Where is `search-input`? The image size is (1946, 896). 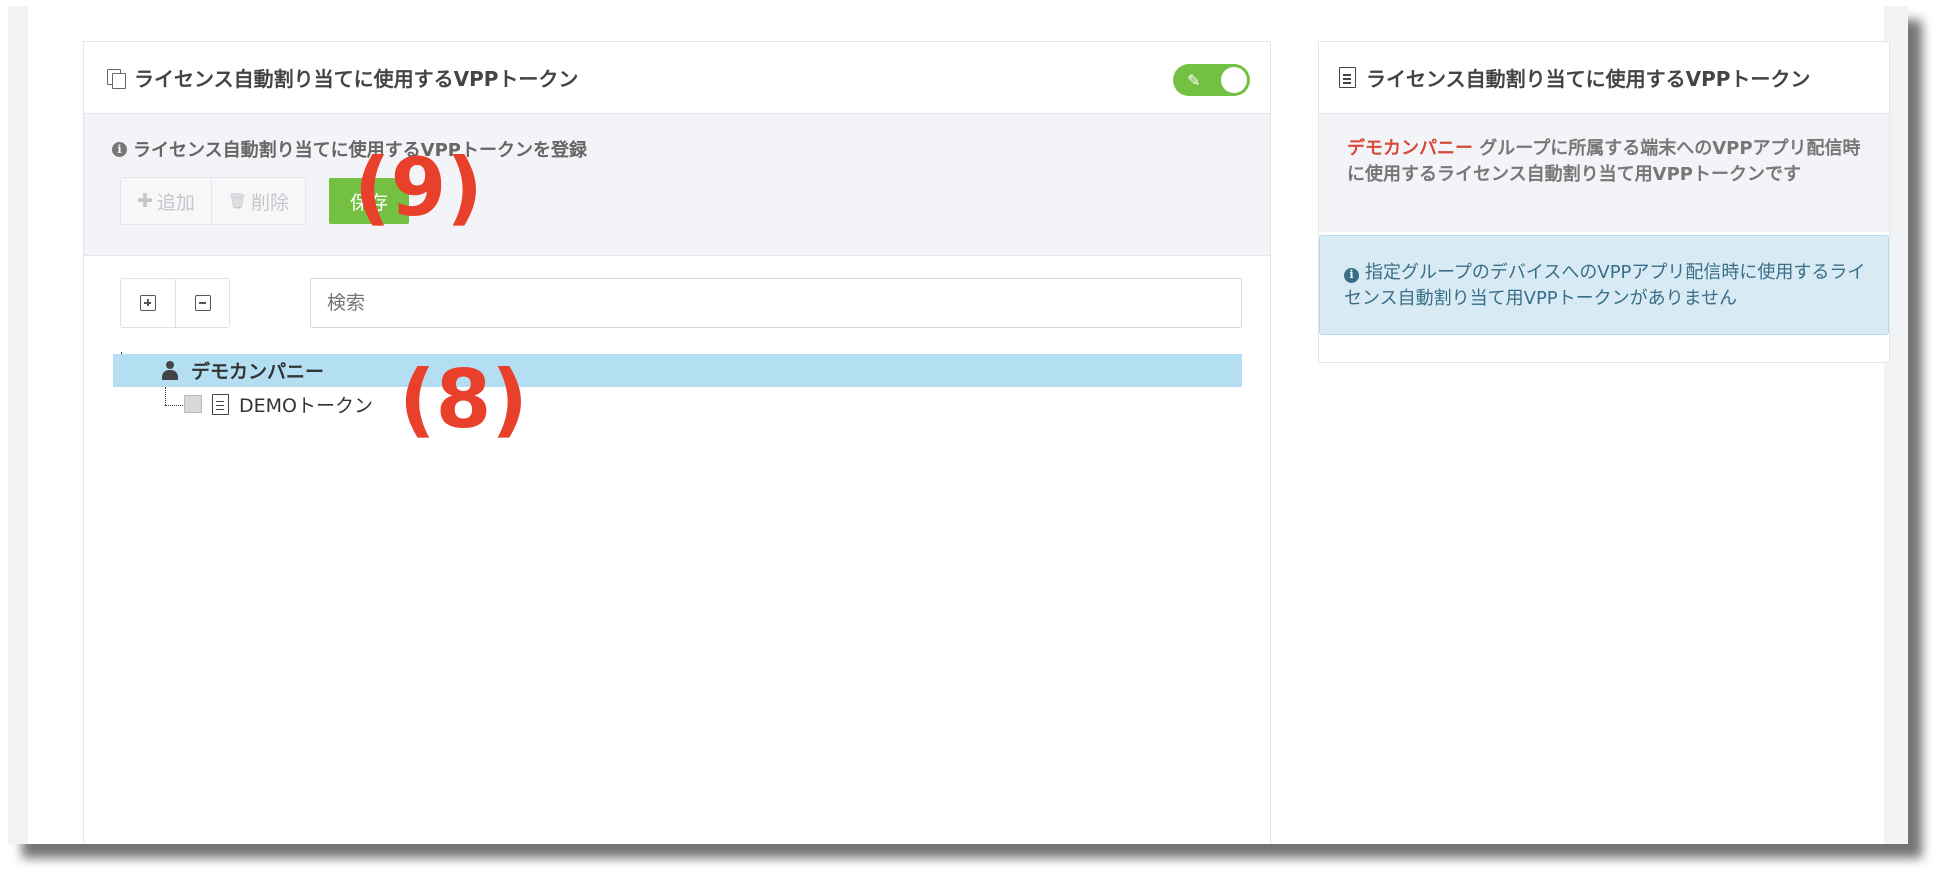
search-input is located at coordinates (776, 303).